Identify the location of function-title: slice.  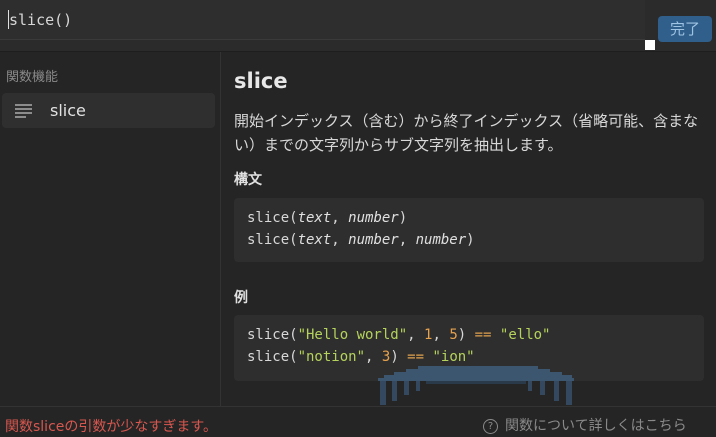
(261, 81).